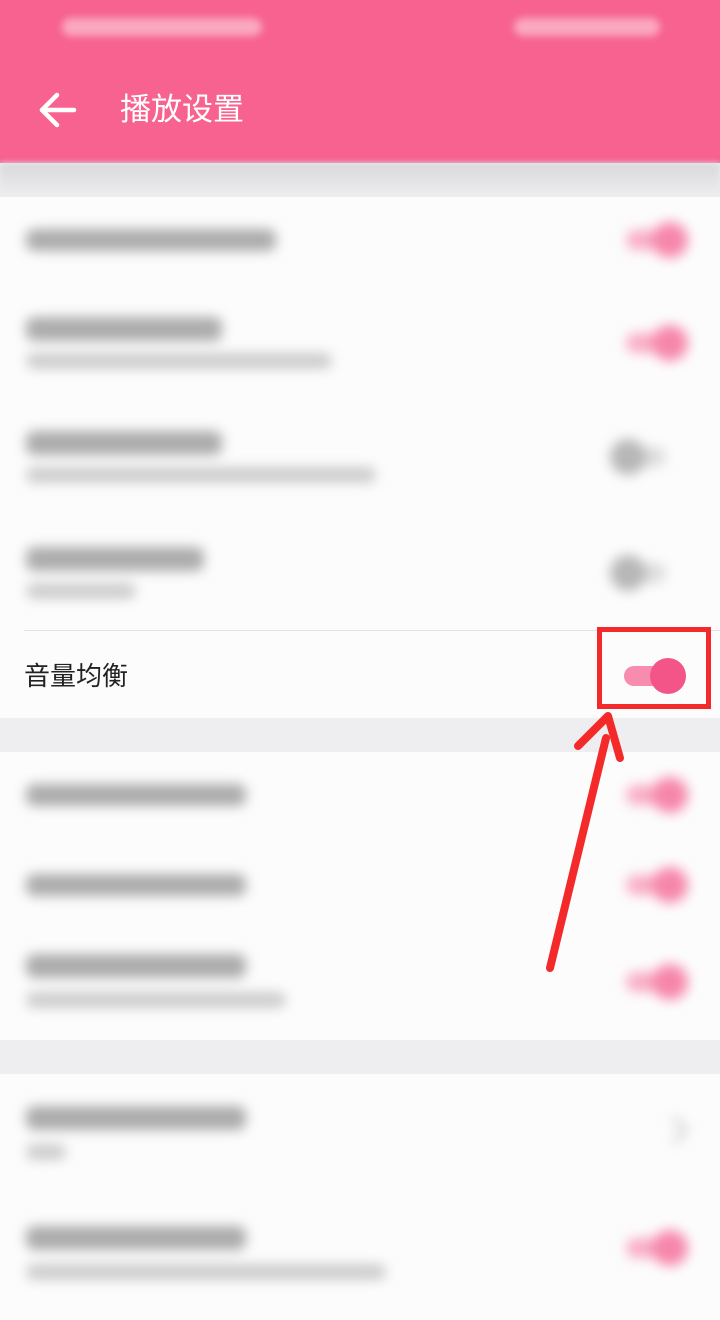 The height and width of the screenshot is (1320, 720). I want to click on annotation-arrow, so click(585, 842).